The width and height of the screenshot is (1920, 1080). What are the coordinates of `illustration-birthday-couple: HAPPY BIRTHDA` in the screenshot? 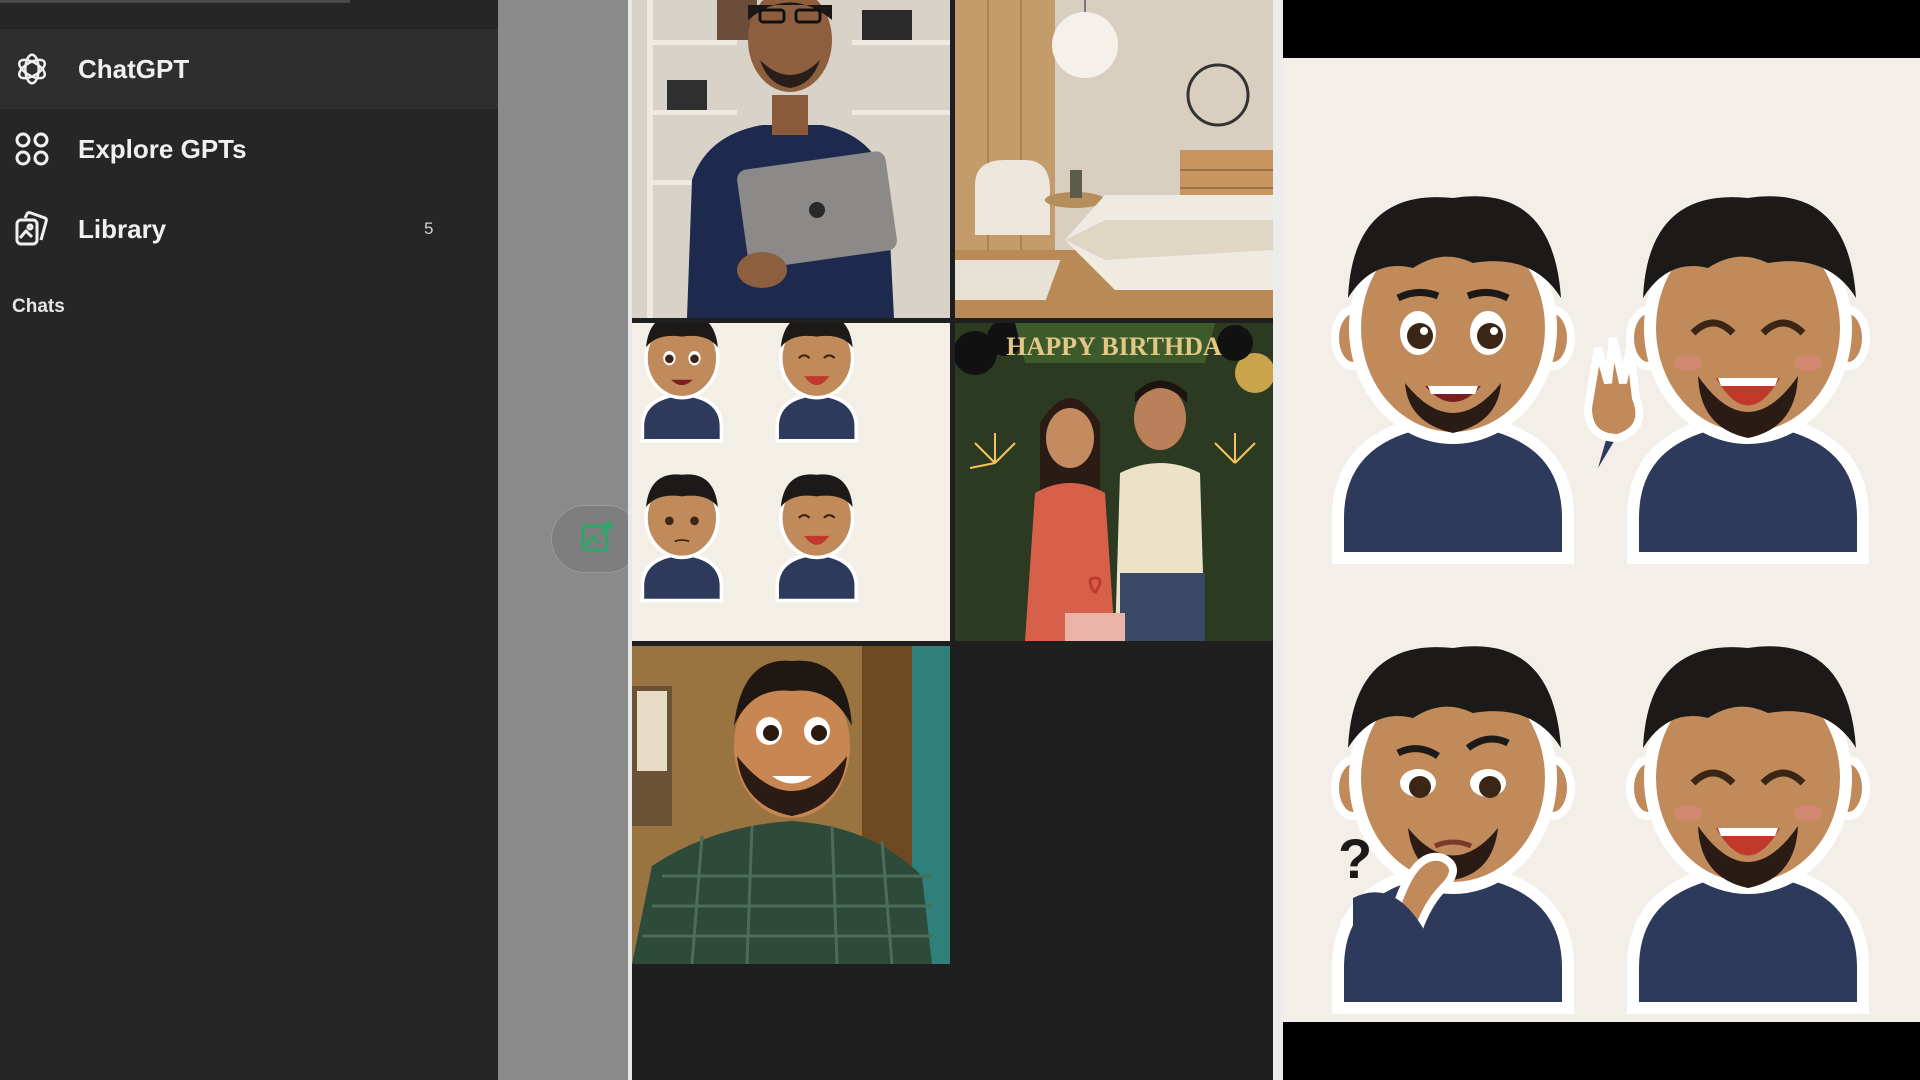 It's located at (1114, 482).